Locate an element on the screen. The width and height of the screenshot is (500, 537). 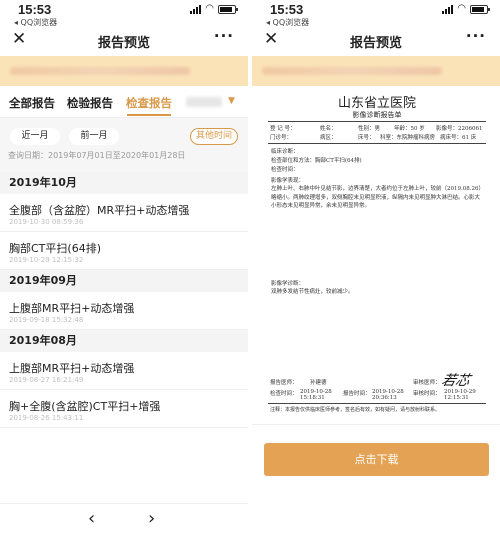
reporter-label: 报告医师： is located at coordinates (284, 383).